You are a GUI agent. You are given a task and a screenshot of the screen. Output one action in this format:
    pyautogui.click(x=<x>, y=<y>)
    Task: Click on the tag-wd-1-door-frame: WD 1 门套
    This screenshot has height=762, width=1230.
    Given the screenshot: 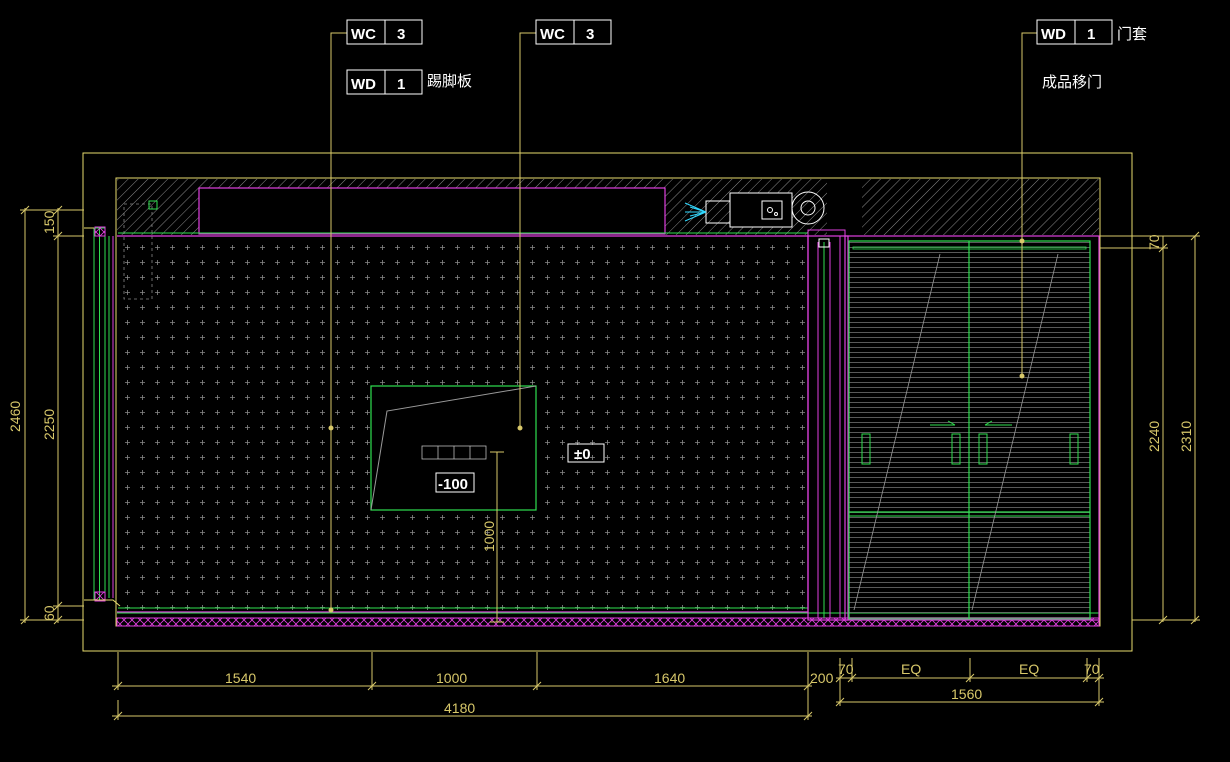 What is the action you would take?
    pyautogui.click(x=1091, y=32)
    